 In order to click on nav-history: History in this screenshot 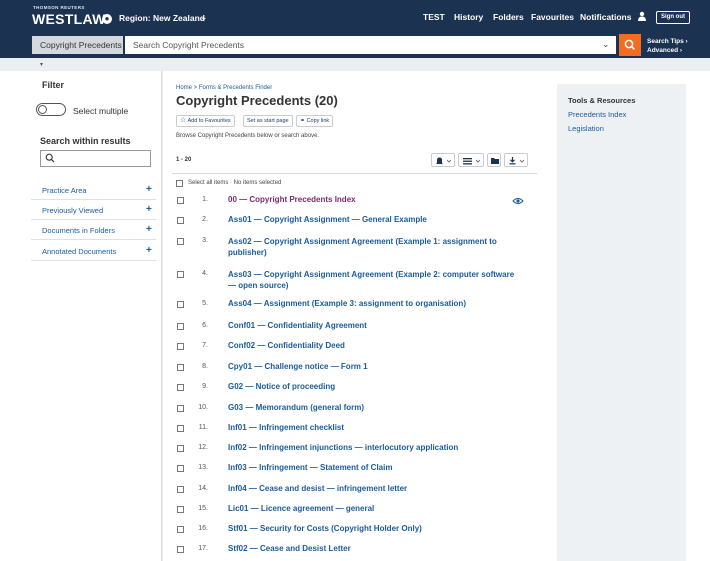, I will do `click(468, 17)`.